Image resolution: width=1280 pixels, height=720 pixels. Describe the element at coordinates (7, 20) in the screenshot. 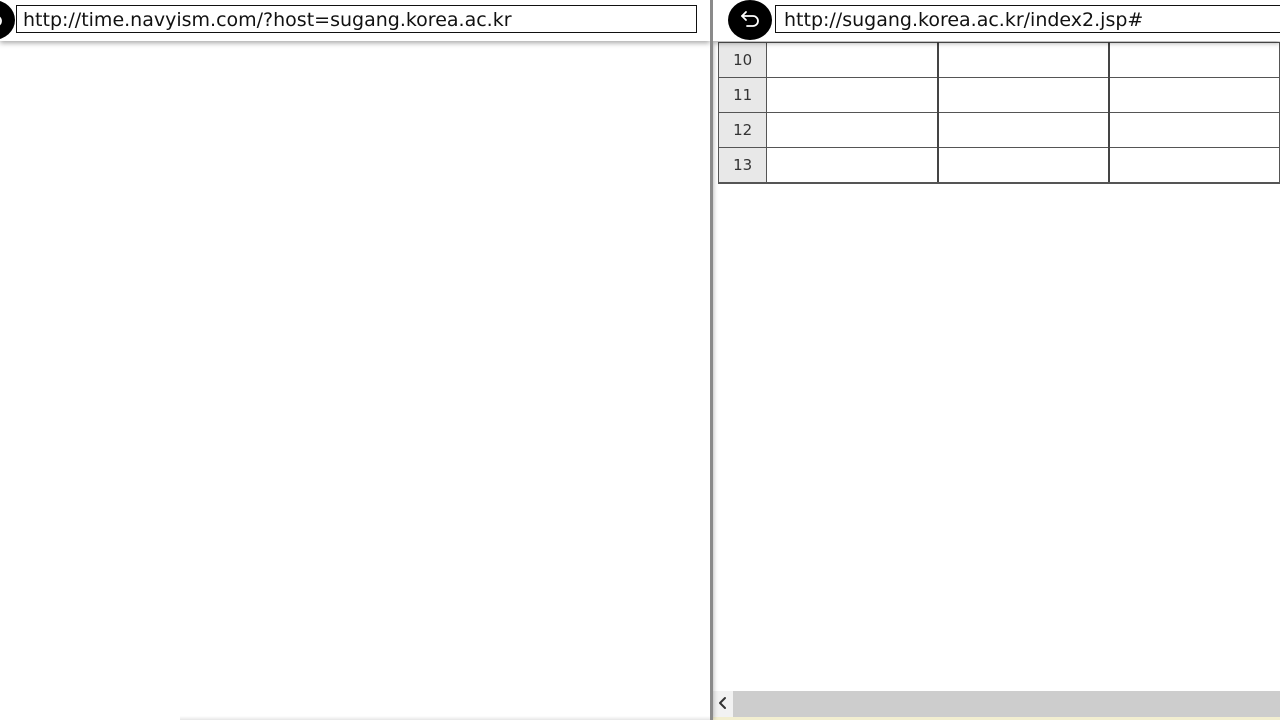

I see `left-back-button` at that location.